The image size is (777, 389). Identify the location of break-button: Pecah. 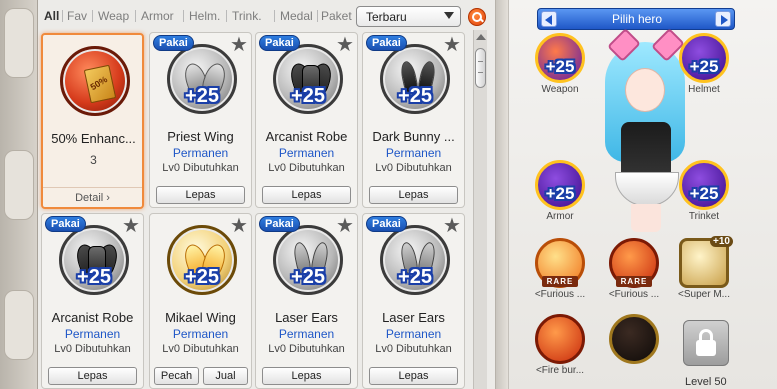
(176, 376).